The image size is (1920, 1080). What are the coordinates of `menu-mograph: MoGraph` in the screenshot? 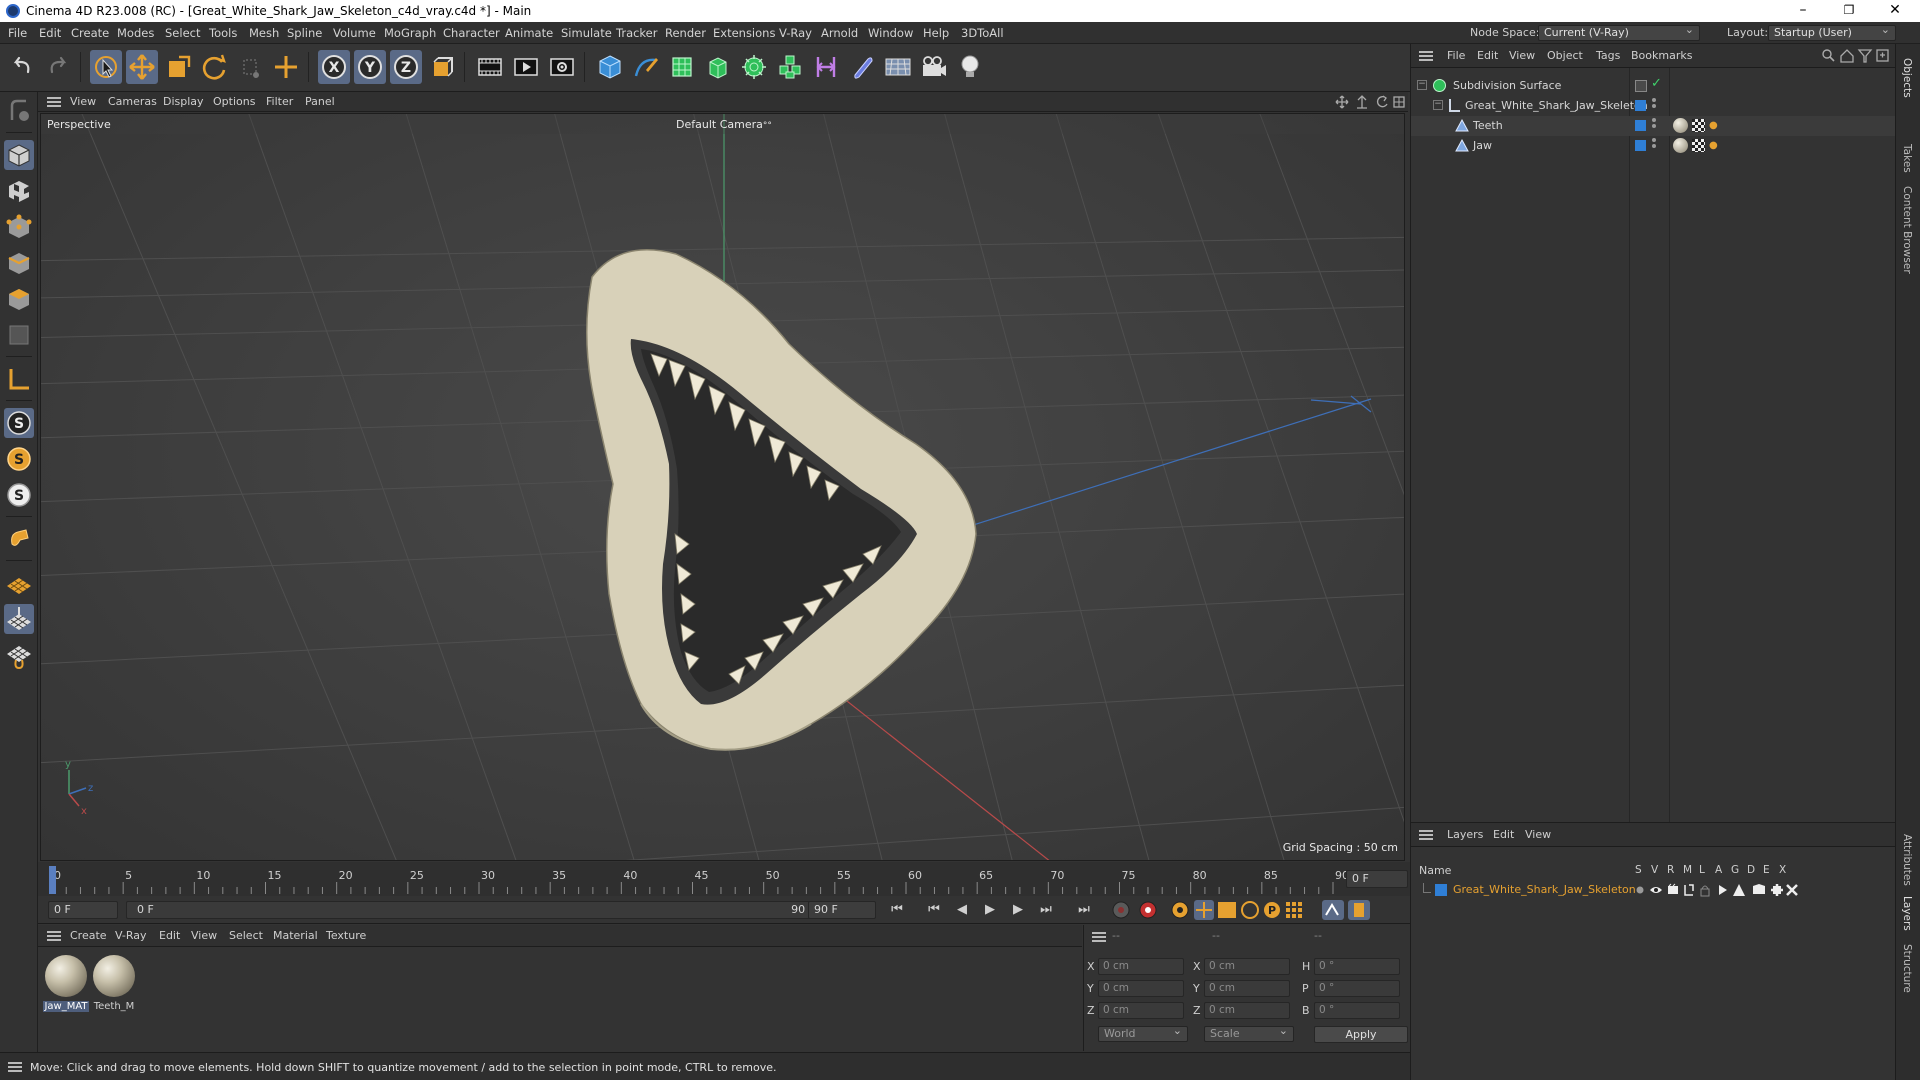 It's located at (410, 33).